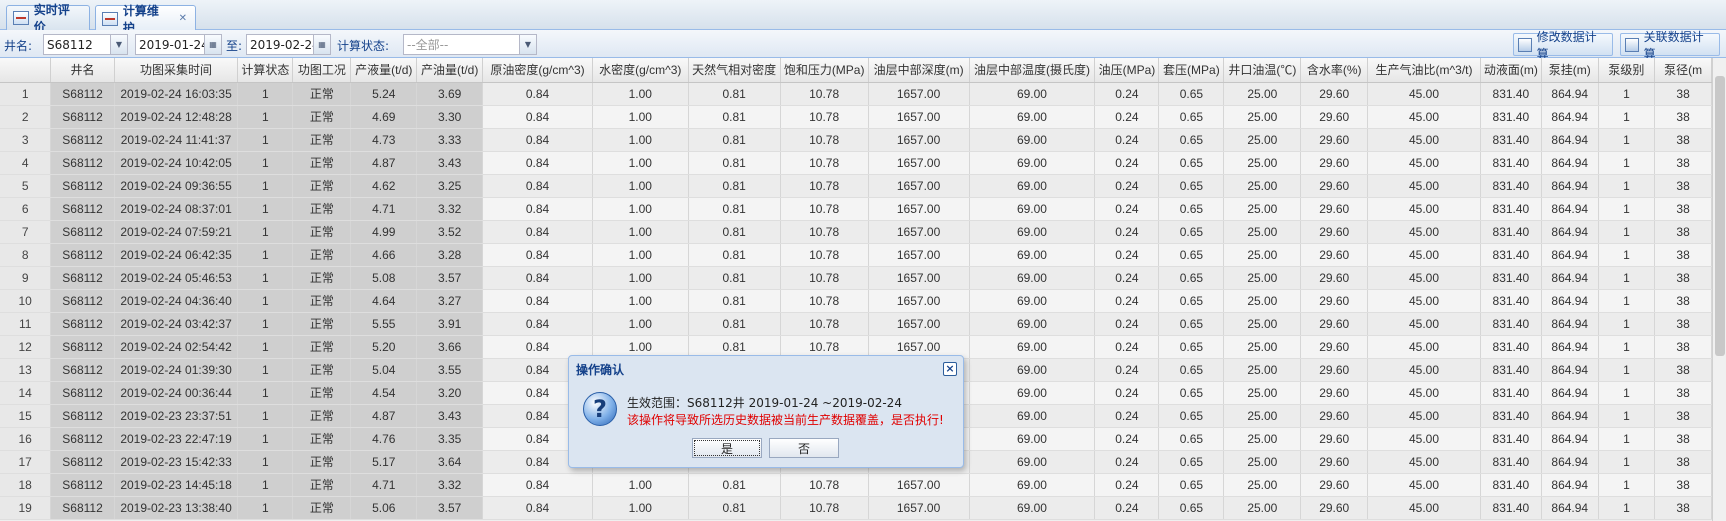  What do you see at coordinates (1720, 216) in the screenshot?
I see `scroll-thumb` at bounding box center [1720, 216].